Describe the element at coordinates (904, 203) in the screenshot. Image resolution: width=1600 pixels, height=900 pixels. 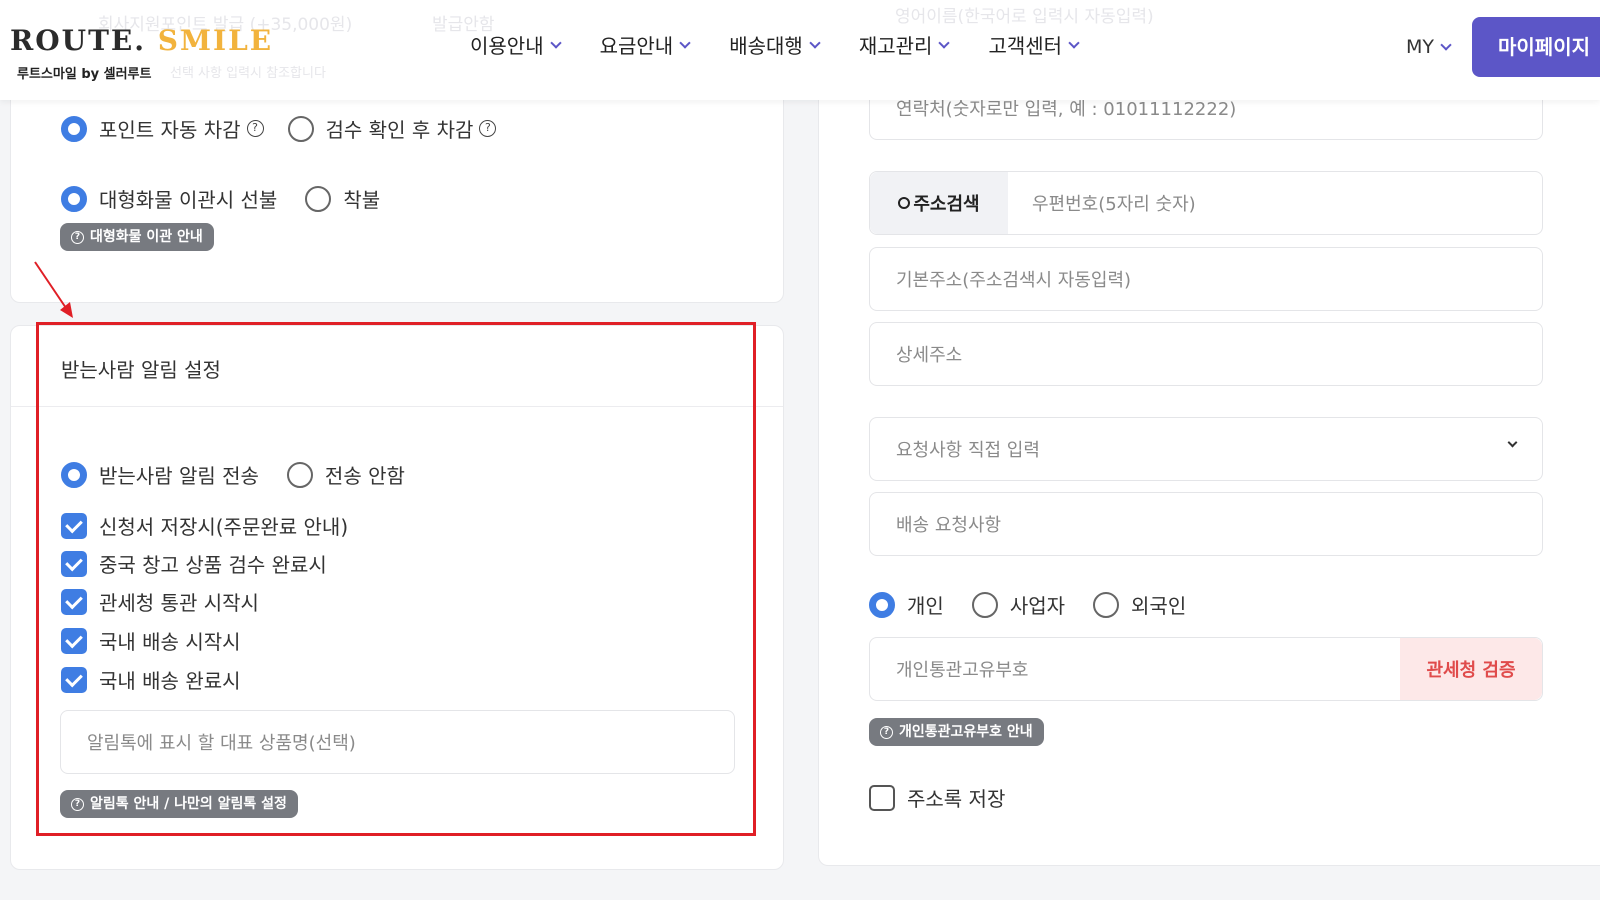
I see `search-icon` at that location.